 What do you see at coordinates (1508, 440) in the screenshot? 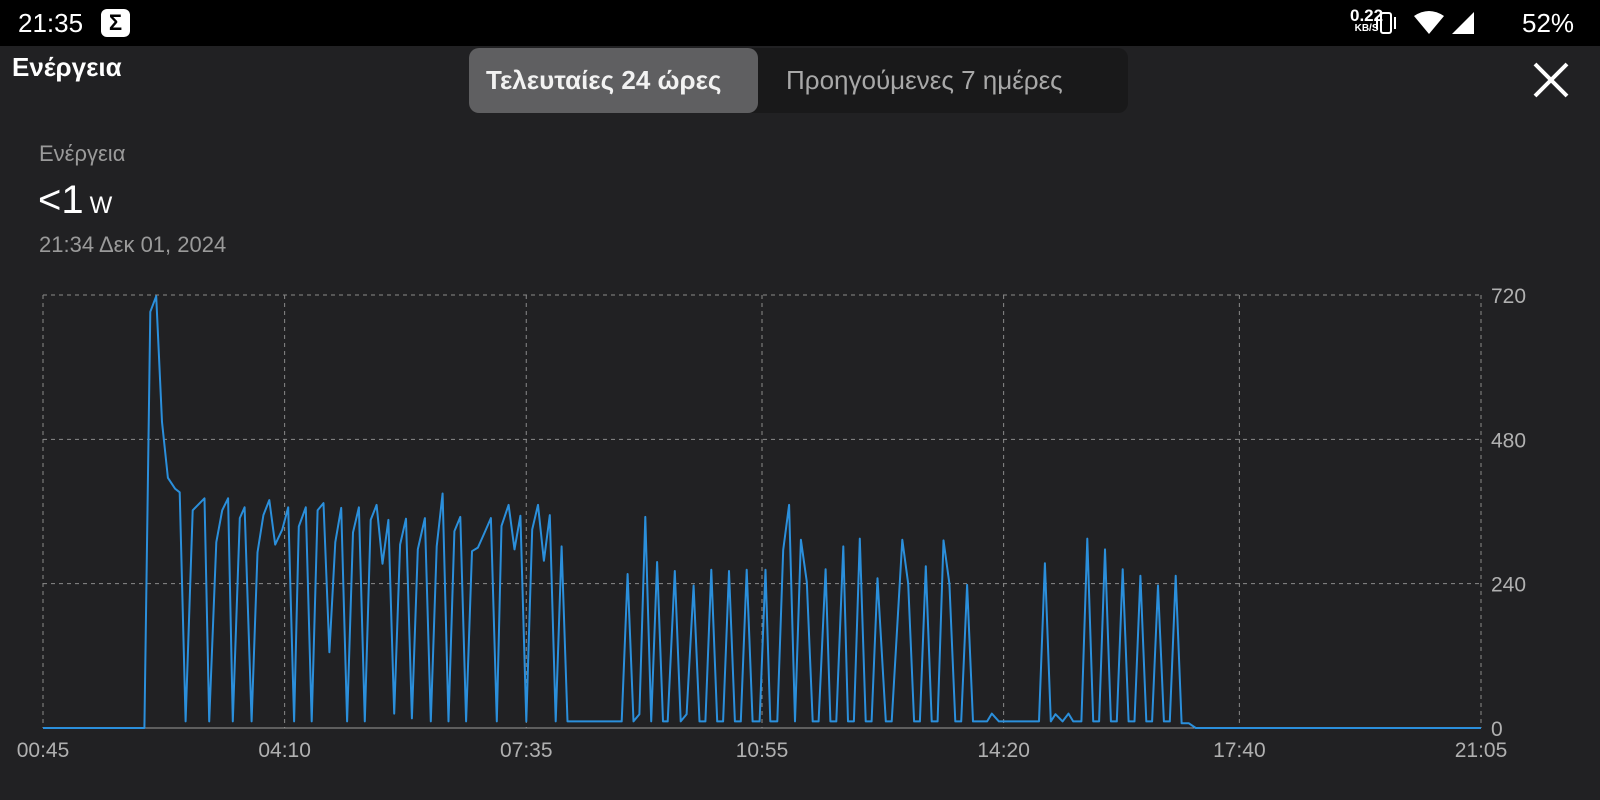
I see `y-tick-label: 480` at bounding box center [1508, 440].